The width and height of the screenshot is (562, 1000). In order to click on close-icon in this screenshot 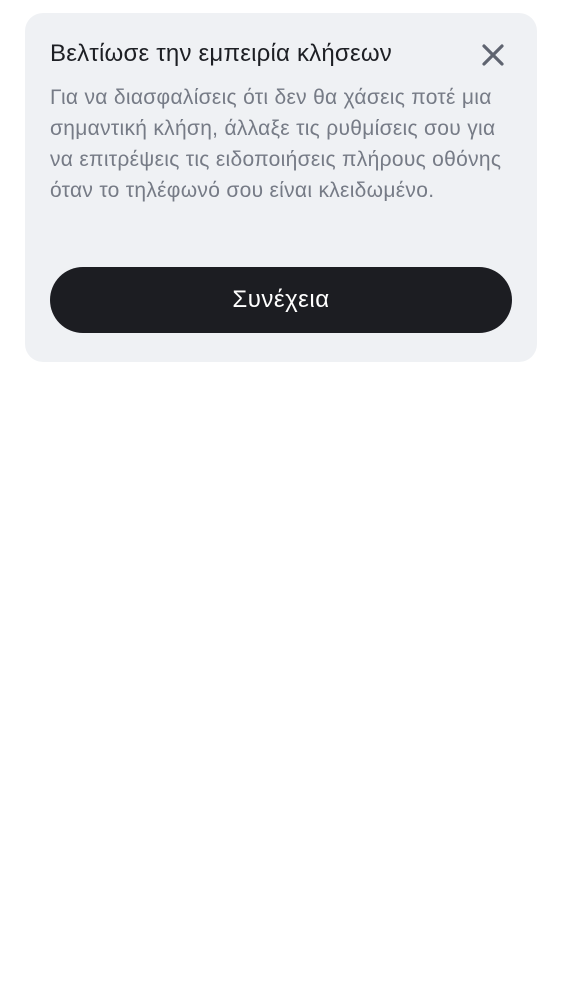, I will do `click(493, 55)`.